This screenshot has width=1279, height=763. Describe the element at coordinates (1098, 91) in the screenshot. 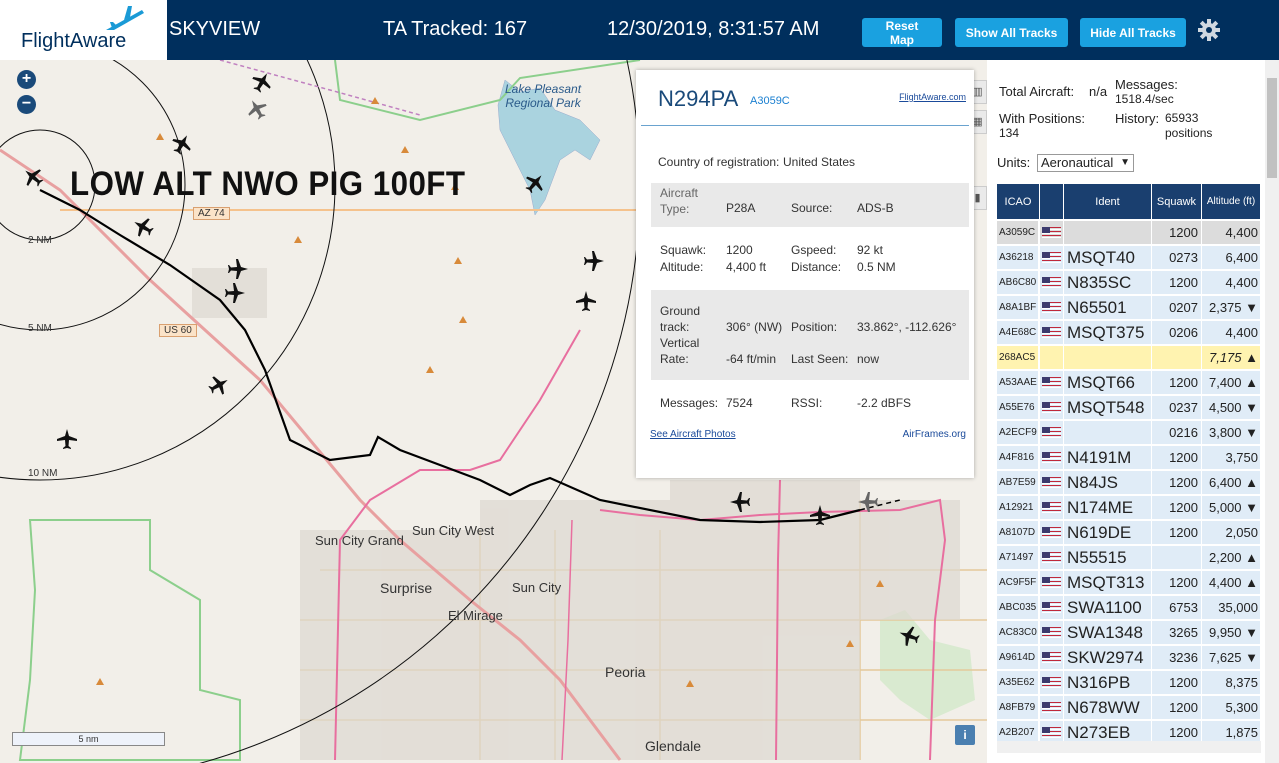

I see `total-aircraft-value: n/a` at that location.